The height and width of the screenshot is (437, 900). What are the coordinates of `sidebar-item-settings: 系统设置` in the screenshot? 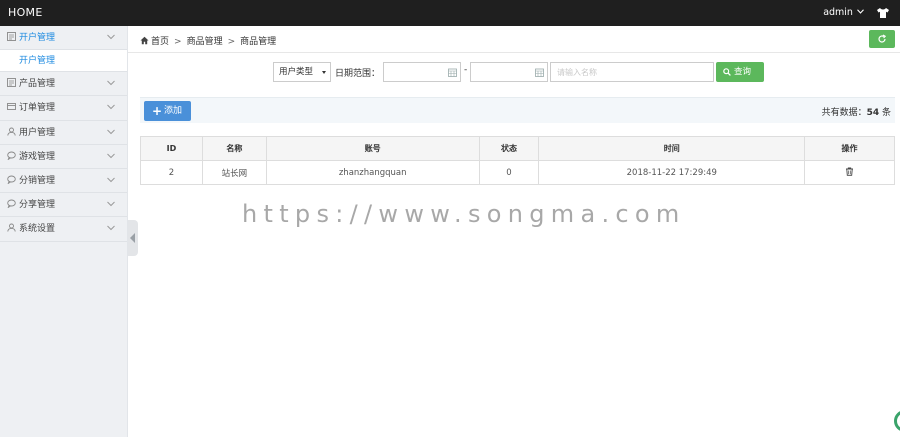 It's located at (63, 229).